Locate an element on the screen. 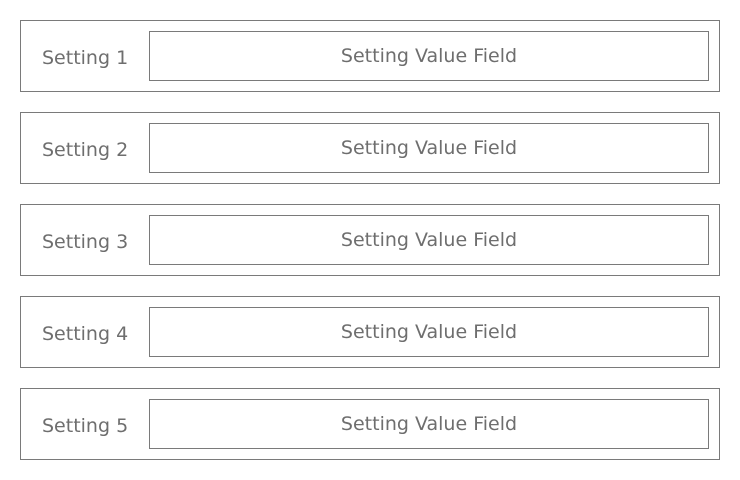  setting-value-field-2: Setting Value Field is located at coordinates (429, 148).